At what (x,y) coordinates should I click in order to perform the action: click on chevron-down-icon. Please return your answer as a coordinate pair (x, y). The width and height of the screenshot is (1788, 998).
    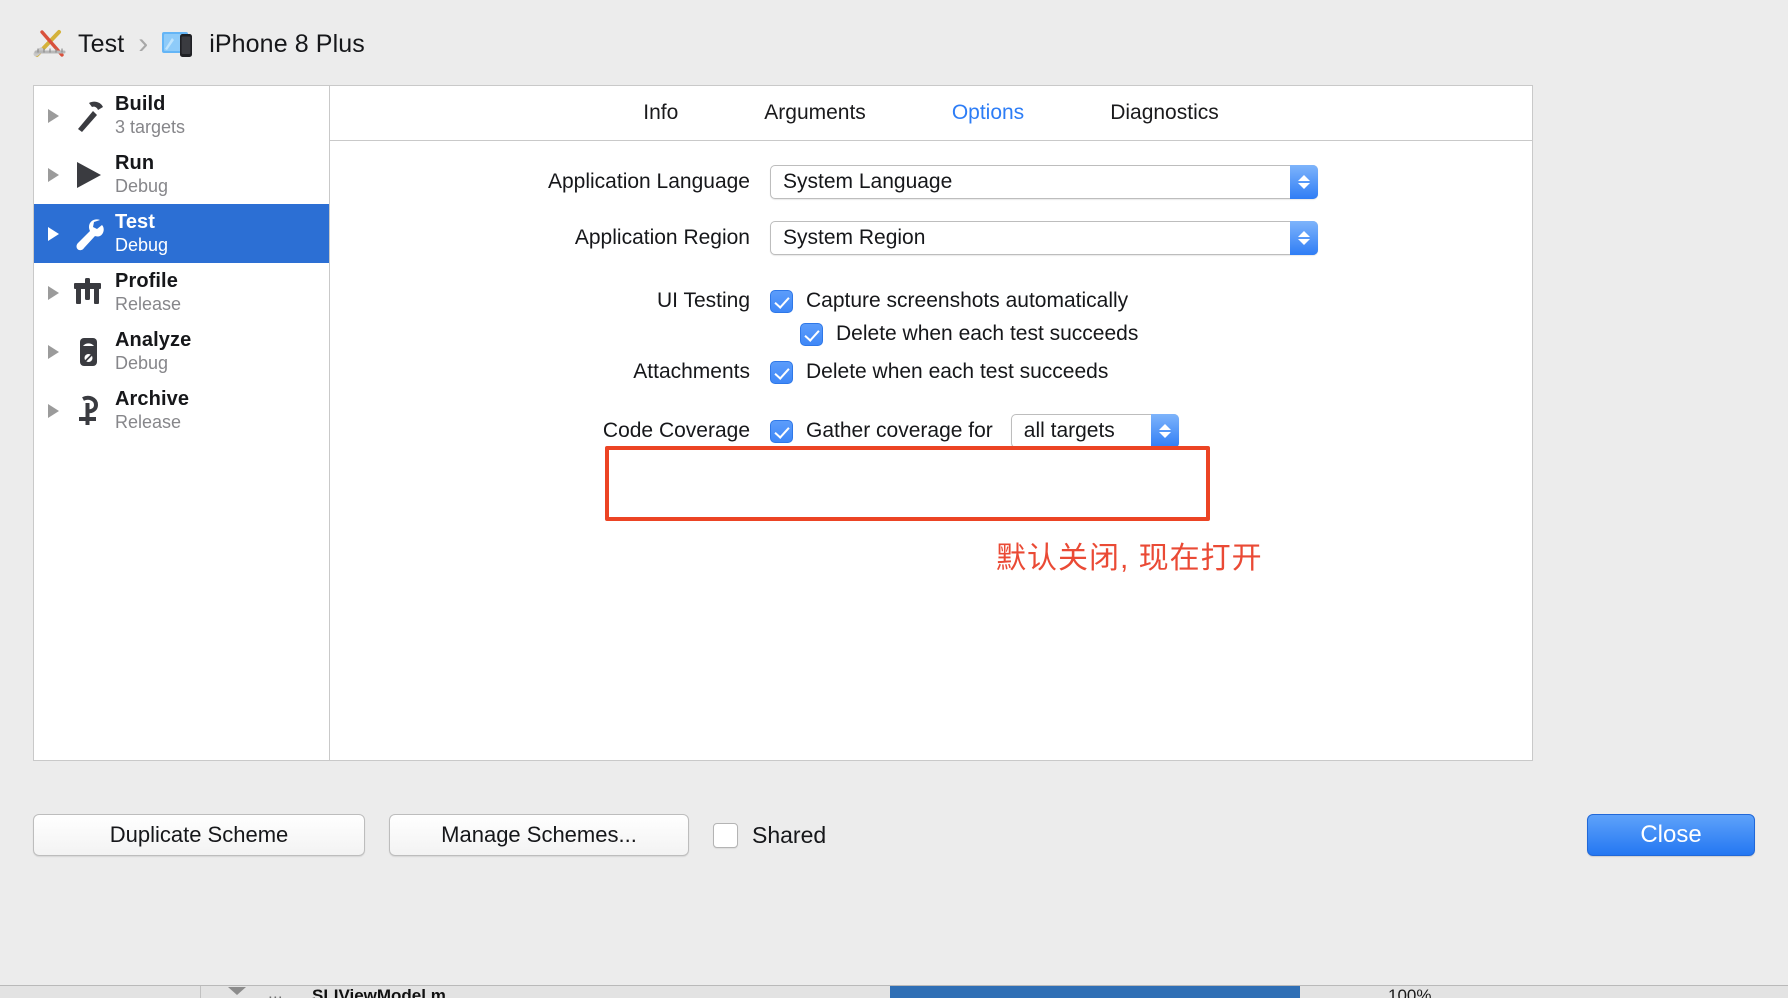
    Looking at the image, I should click on (237, 991).